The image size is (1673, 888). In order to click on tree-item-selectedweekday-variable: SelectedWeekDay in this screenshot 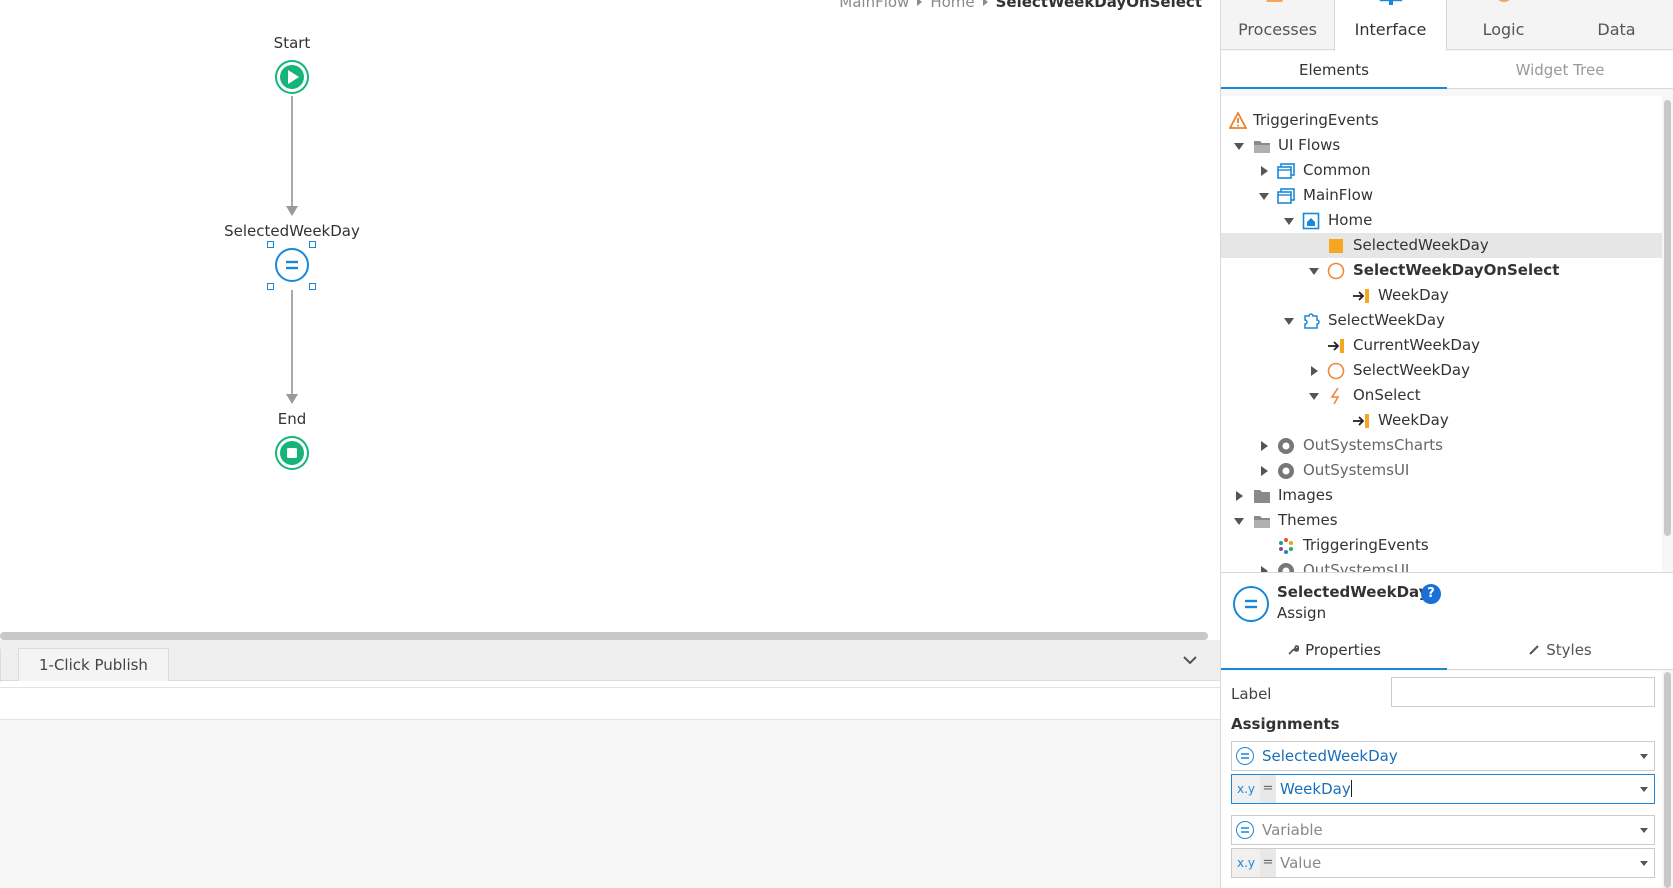, I will do `click(1441, 245)`.